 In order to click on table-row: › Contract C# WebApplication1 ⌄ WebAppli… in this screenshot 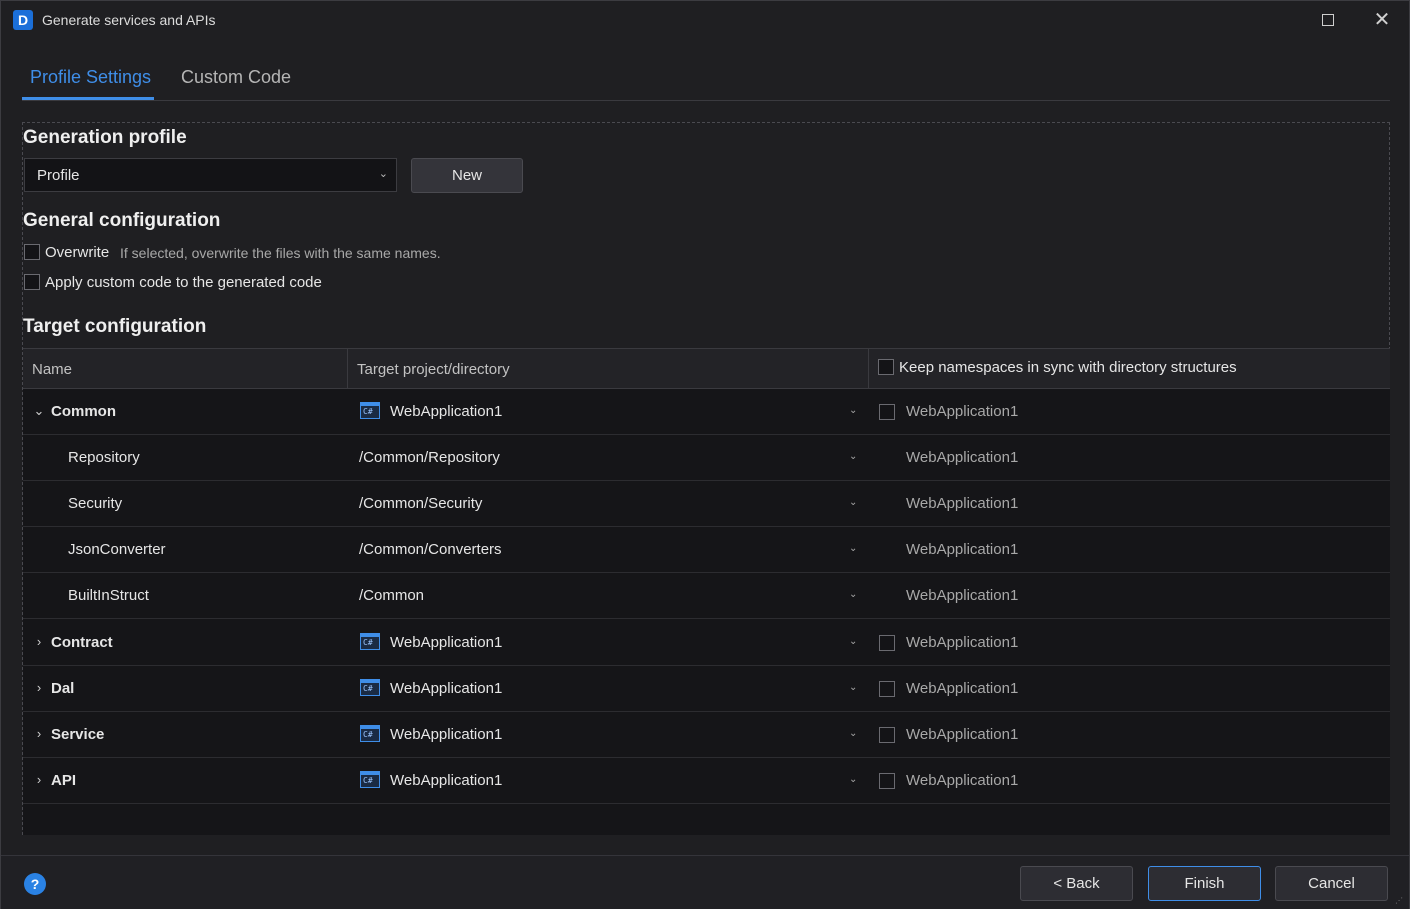, I will do `click(706, 643)`.